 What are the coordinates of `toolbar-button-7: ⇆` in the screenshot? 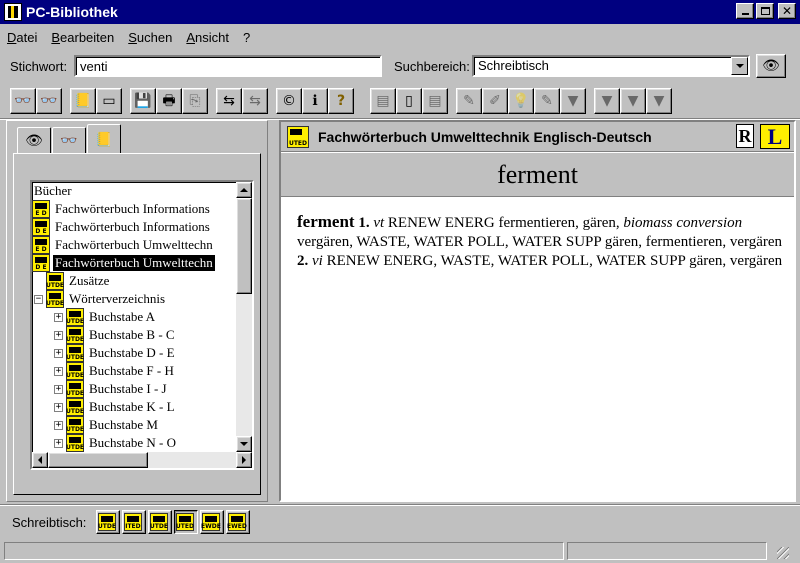 It's located at (229, 101).